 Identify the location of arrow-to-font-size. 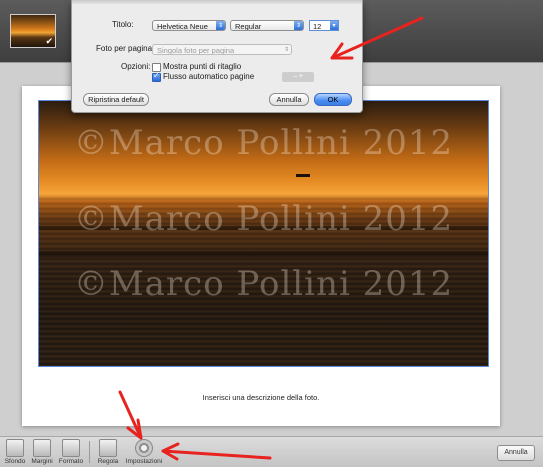
(377, 38).